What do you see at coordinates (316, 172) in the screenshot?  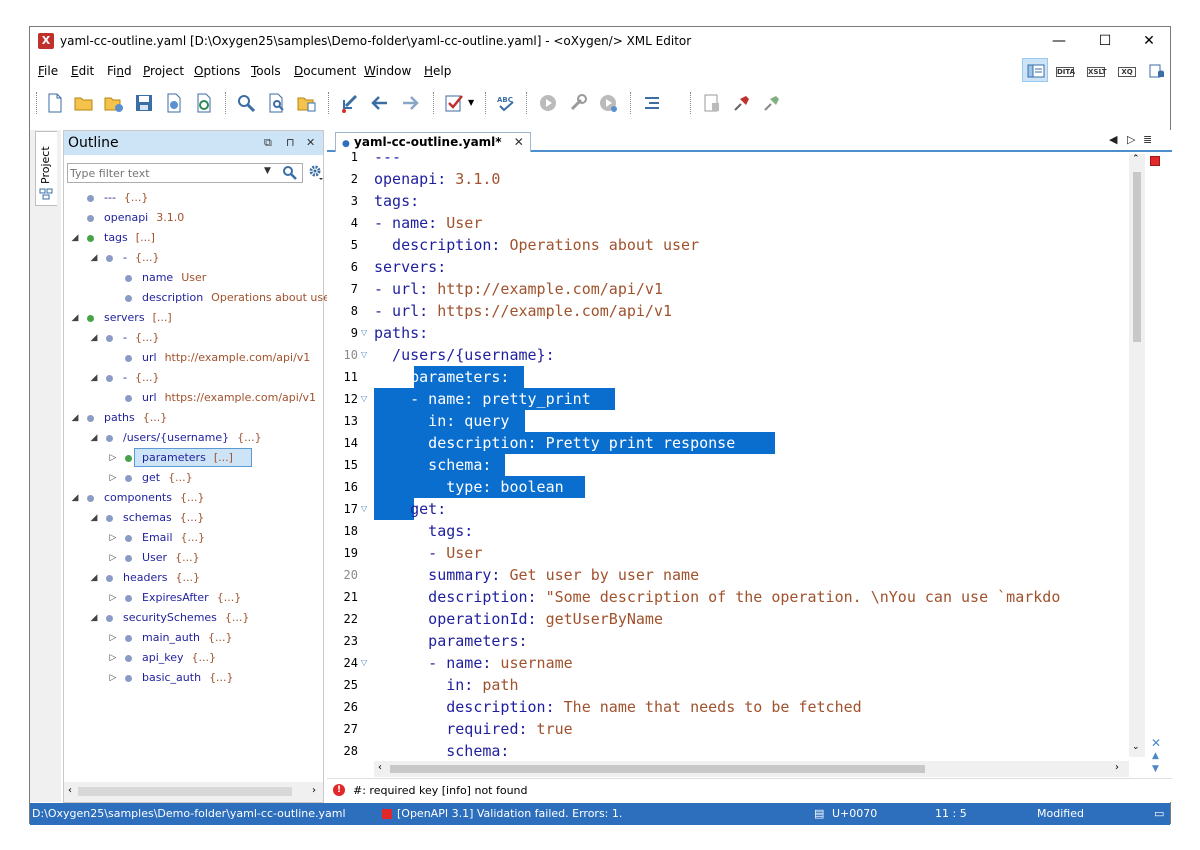 I see `settings-gear-icon` at bounding box center [316, 172].